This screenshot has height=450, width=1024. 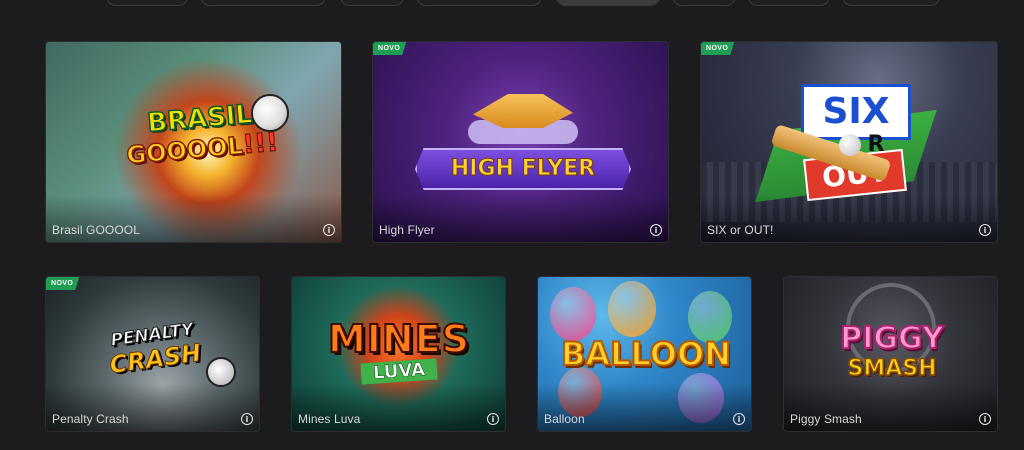 What do you see at coordinates (523, 169) in the screenshot?
I see `high-flyer-logo: HIGH FLYER` at bounding box center [523, 169].